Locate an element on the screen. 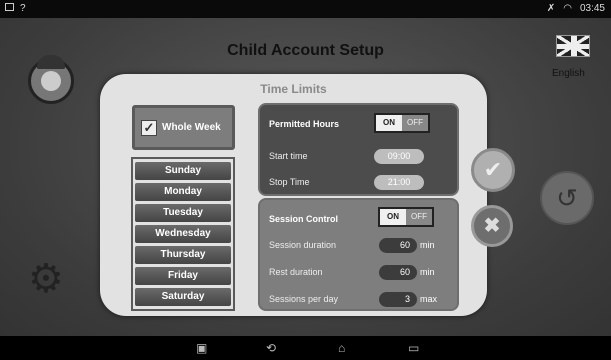 This screenshot has height=360, width=611. screenshot-icon: ▣ is located at coordinates (201, 348).